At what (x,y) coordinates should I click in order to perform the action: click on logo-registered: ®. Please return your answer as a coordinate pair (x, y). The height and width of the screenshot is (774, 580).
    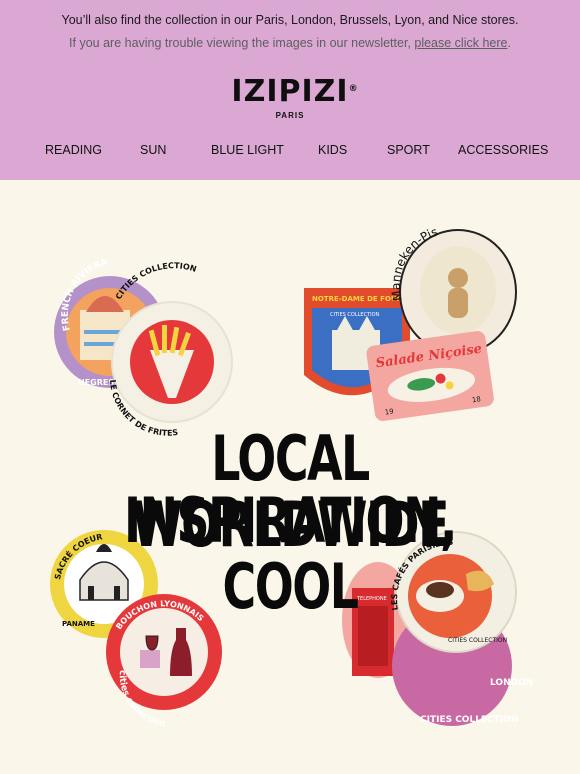
    Looking at the image, I should click on (353, 89).